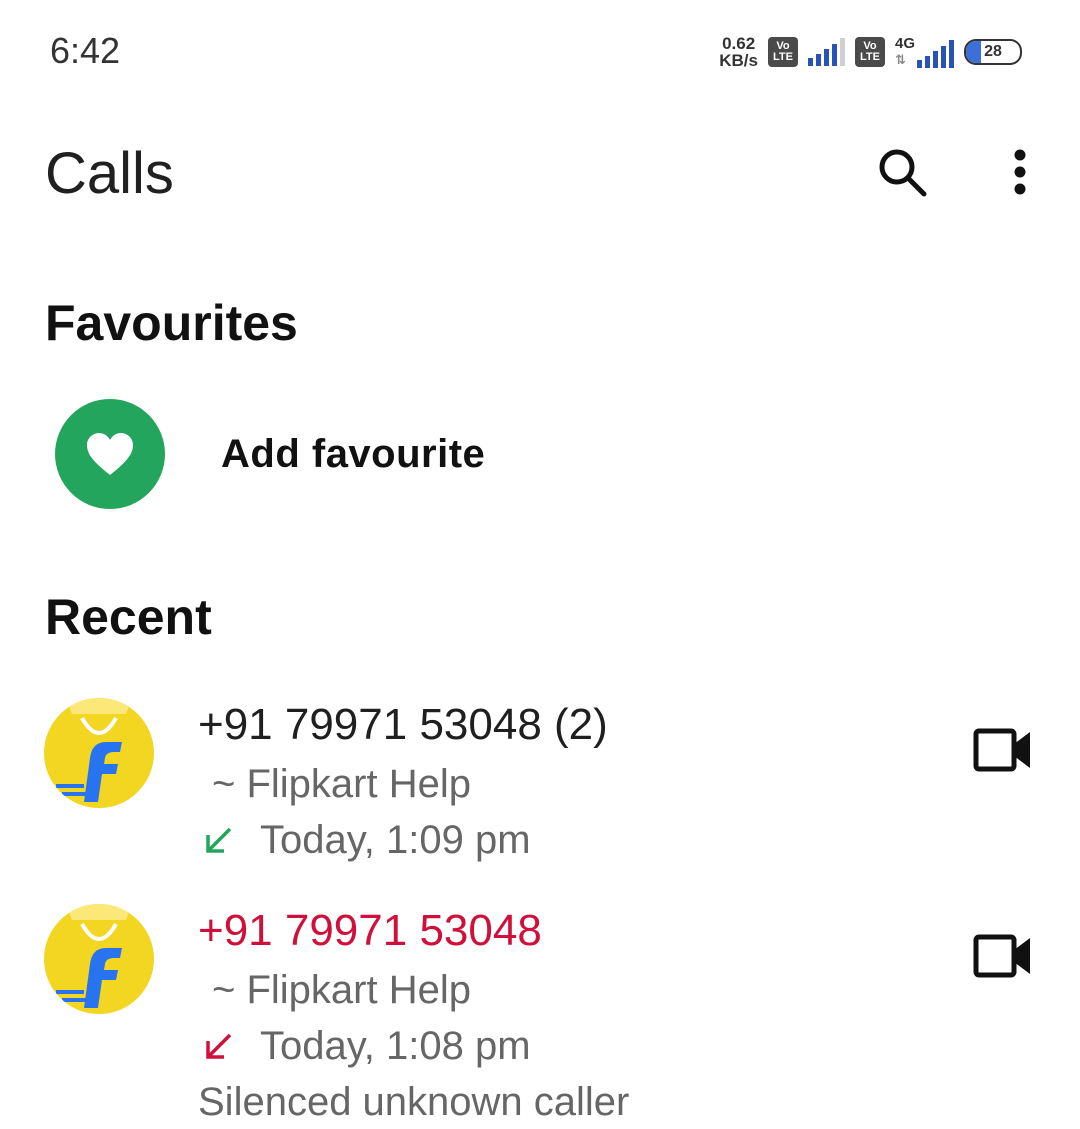 The image size is (1080, 1129). I want to click on missed-call-arrow-icon, so click(219, 1046).